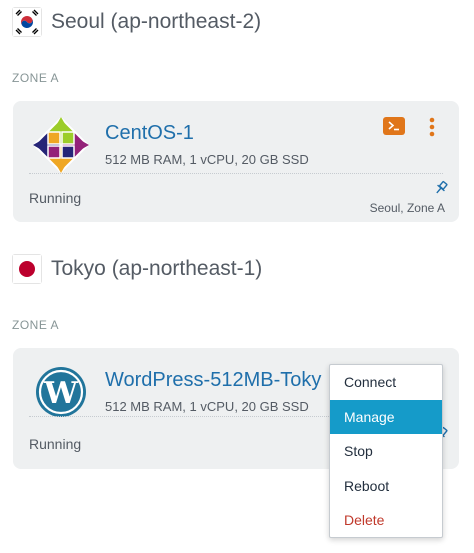  I want to click on wordpress-logo-icon: W, so click(61, 392).